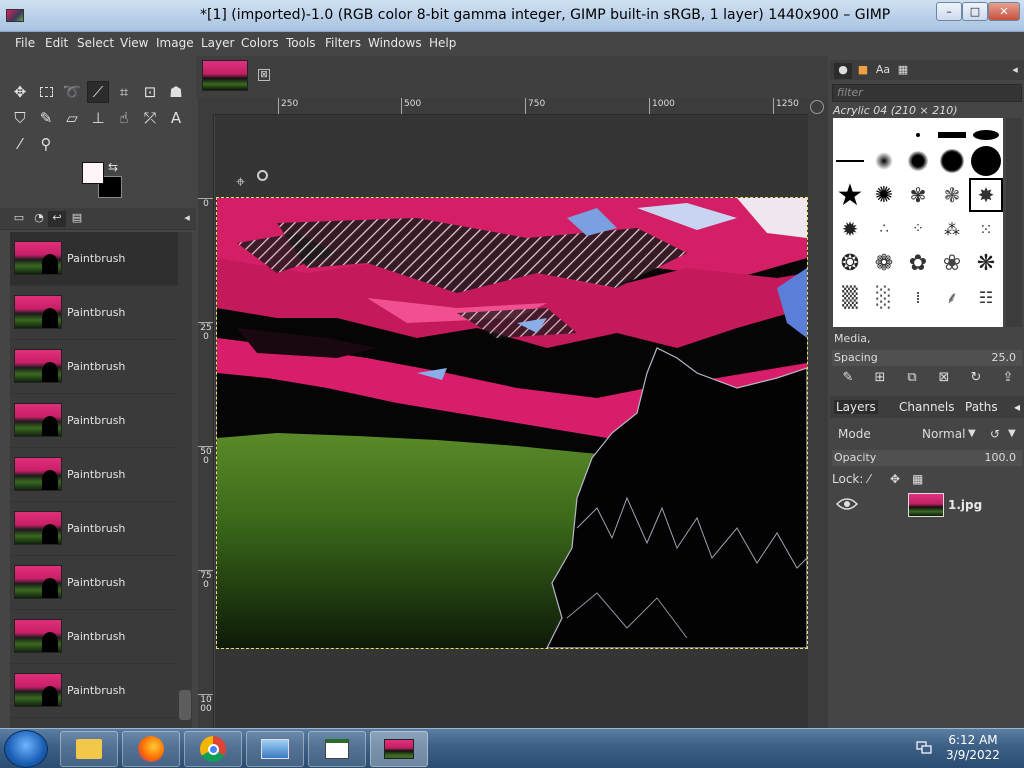 This screenshot has height=768, width=1024. What do you see at coordinates (206, 421) in the screenshot?
I see `vertical-ruler: 0 250 500 750 1000` at bounding box center [206, 421].